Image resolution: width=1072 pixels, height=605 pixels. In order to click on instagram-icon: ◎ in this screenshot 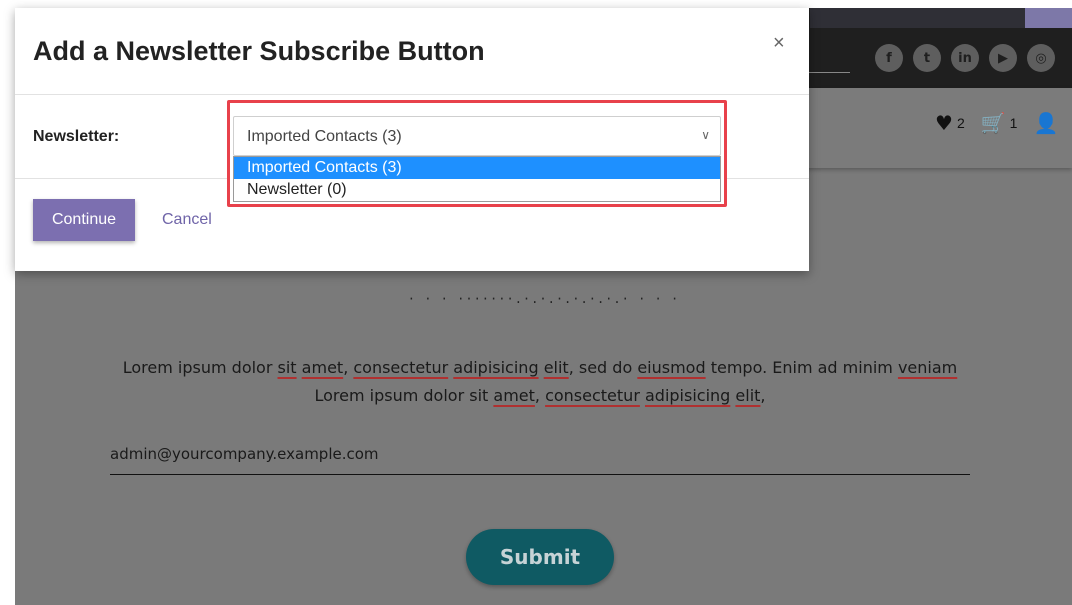, I will do `click(1041, 58)`.